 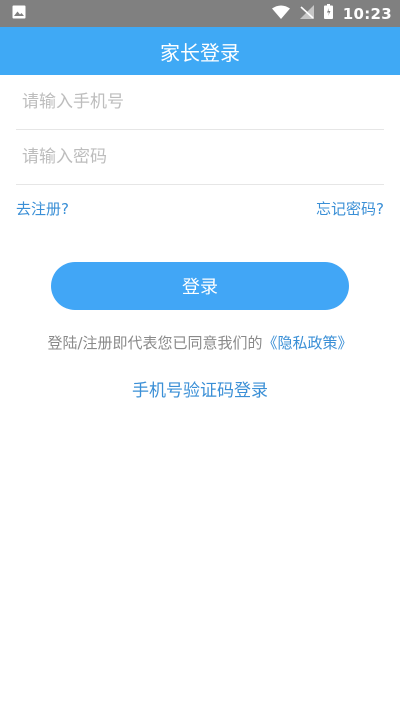 What do you see at coordinates (328, 13) in the screenshot?
I see `battery-icon` at bounding box center [328, 13].